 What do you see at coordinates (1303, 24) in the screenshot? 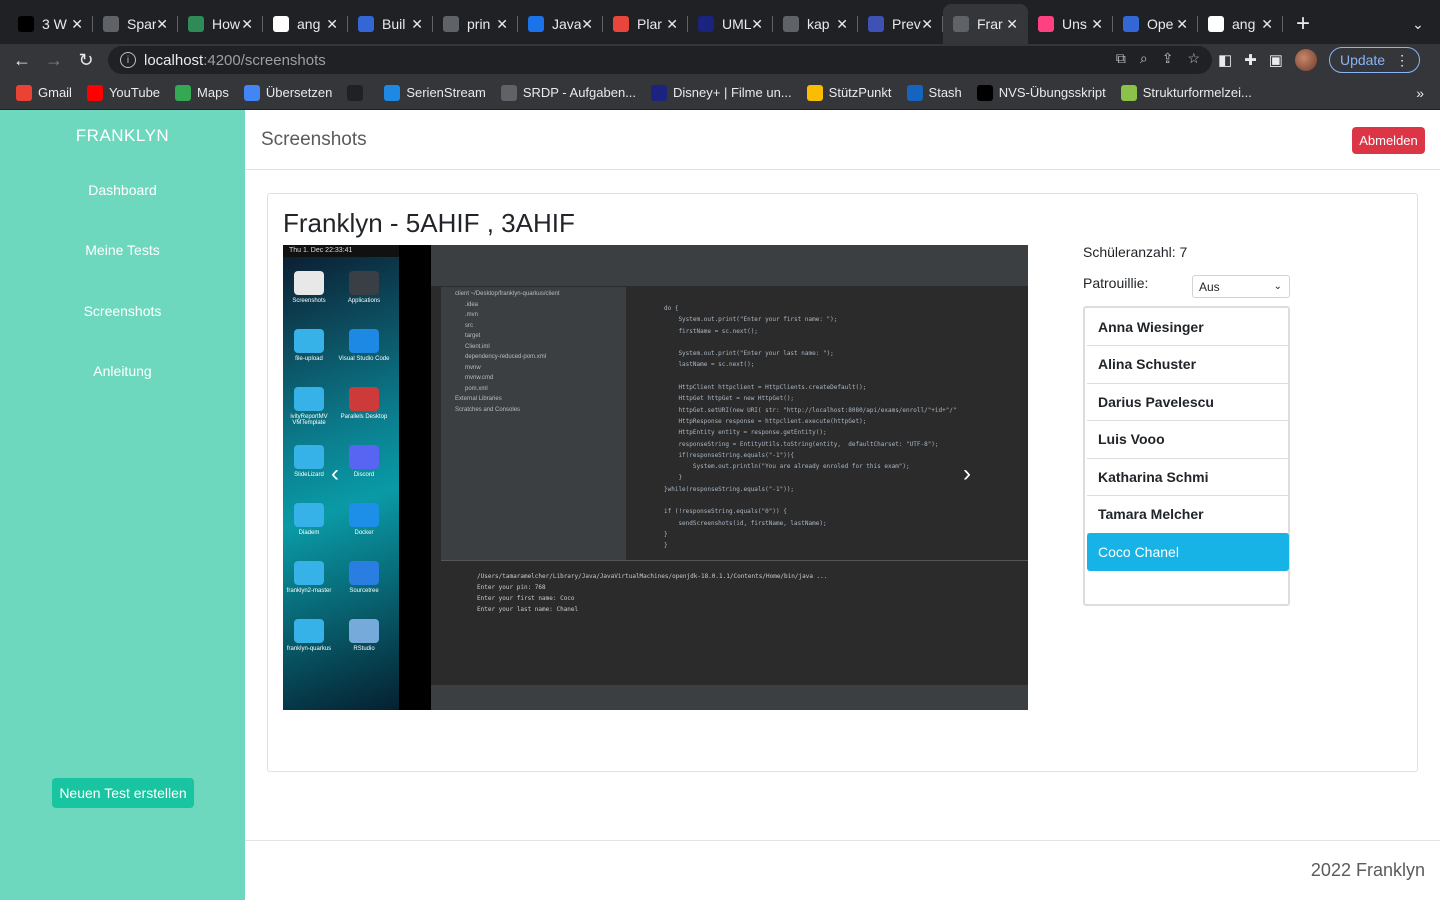
I see `new-tab-icon: +` at bounding box center [1303, 24].